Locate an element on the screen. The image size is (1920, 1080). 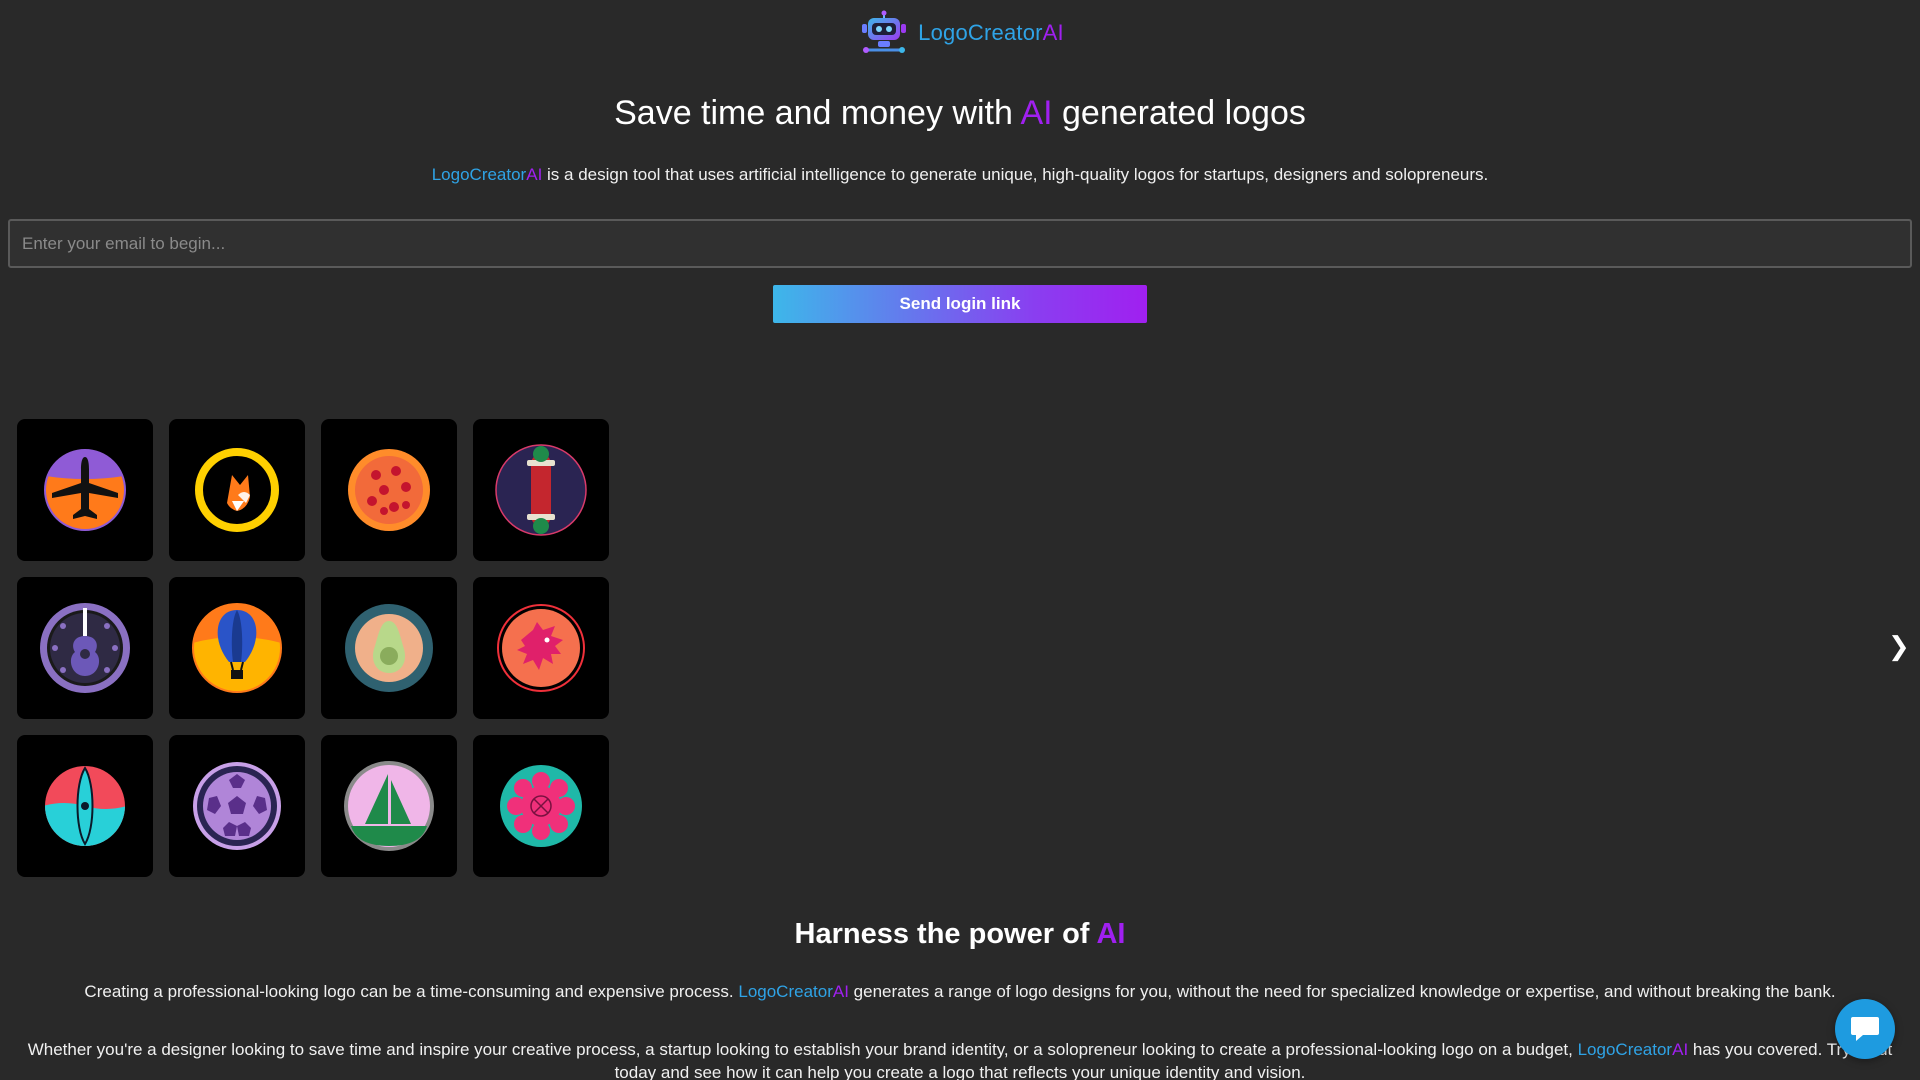
logo-carousel is located at coordinates (313, 648).